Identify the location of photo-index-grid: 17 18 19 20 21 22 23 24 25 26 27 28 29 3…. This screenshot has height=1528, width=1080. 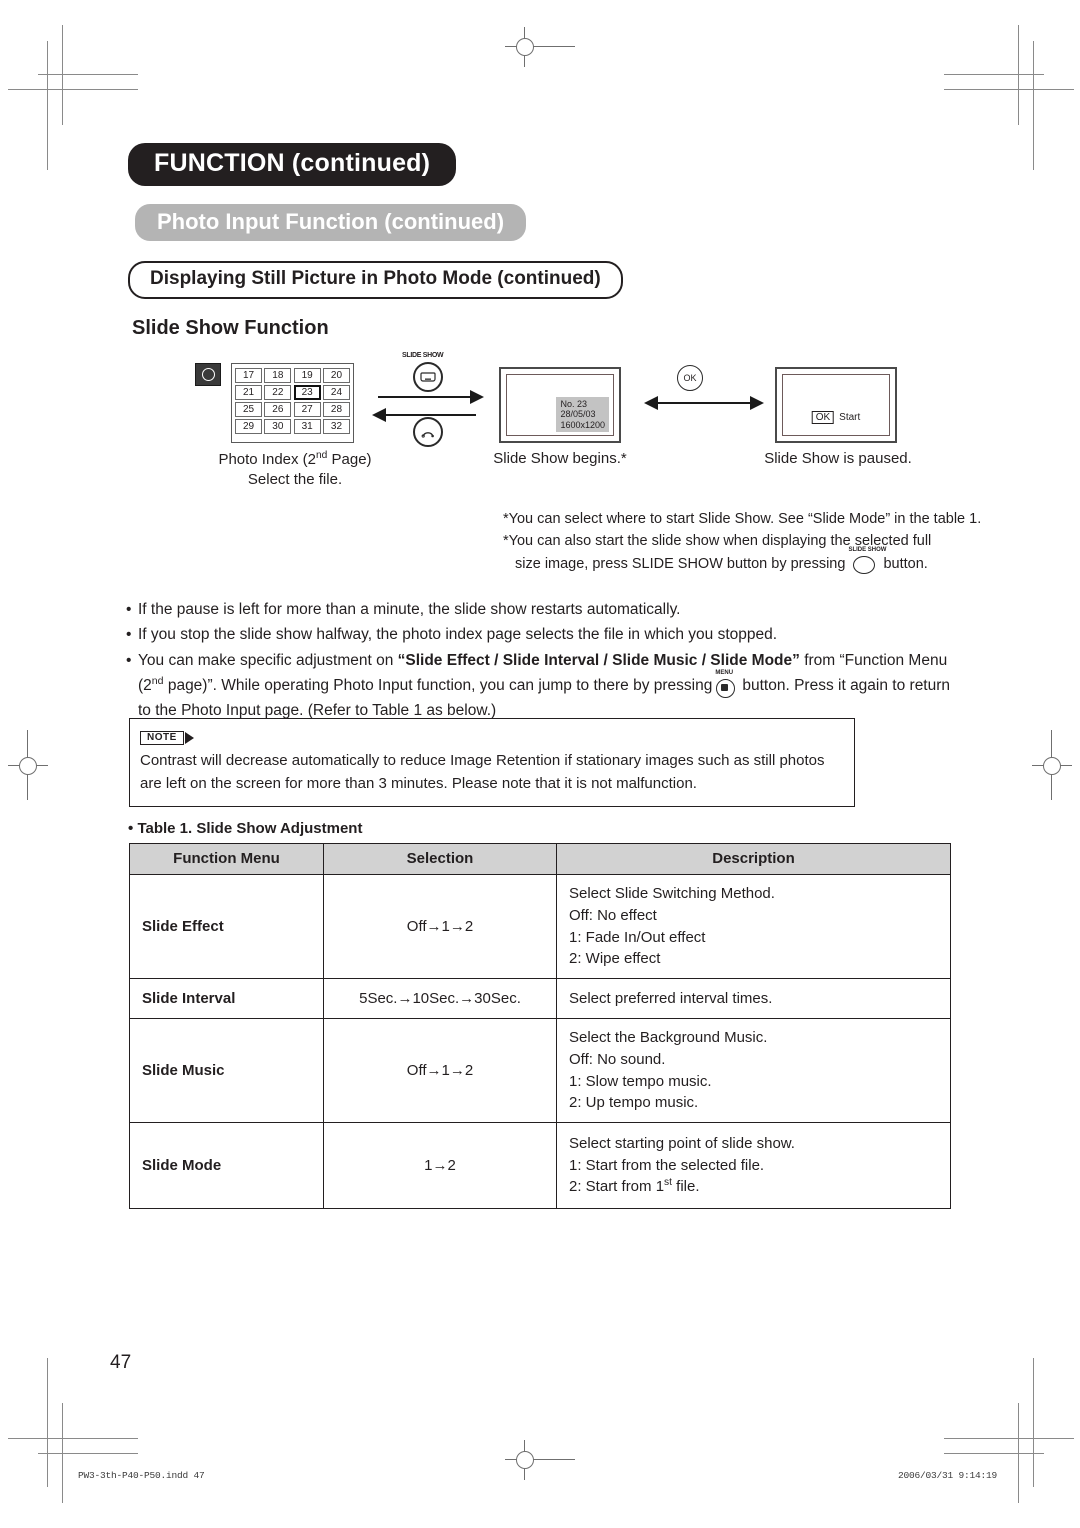
(292, 403).